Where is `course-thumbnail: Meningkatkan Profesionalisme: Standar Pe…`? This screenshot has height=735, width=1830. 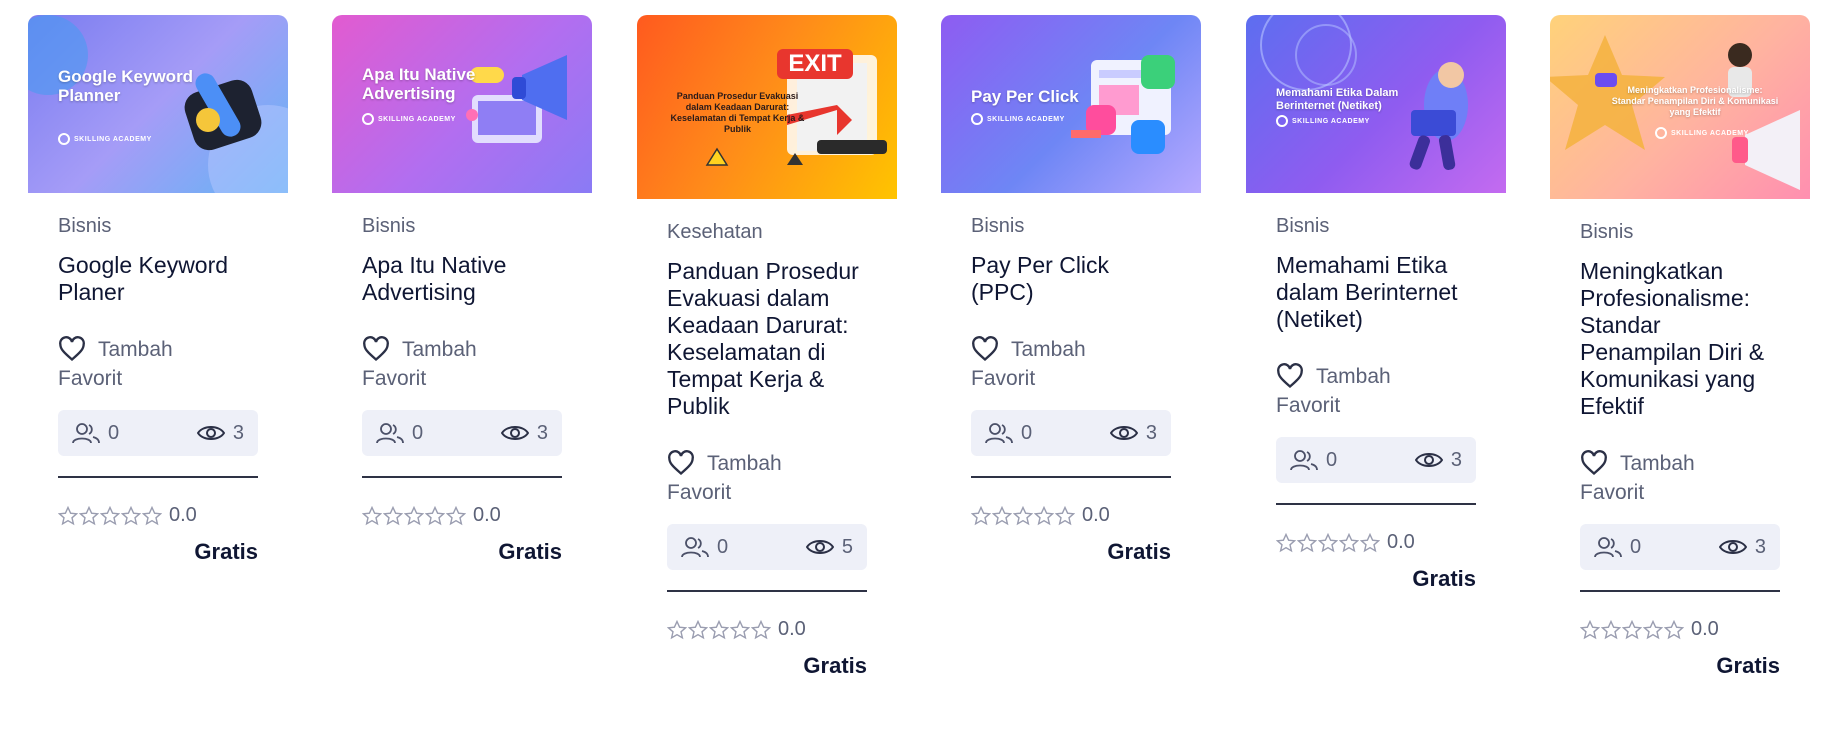
course-thumbnail: Meningkatkan Profesionalisme: Standar Pe… is located at coordinates (1680, 107).